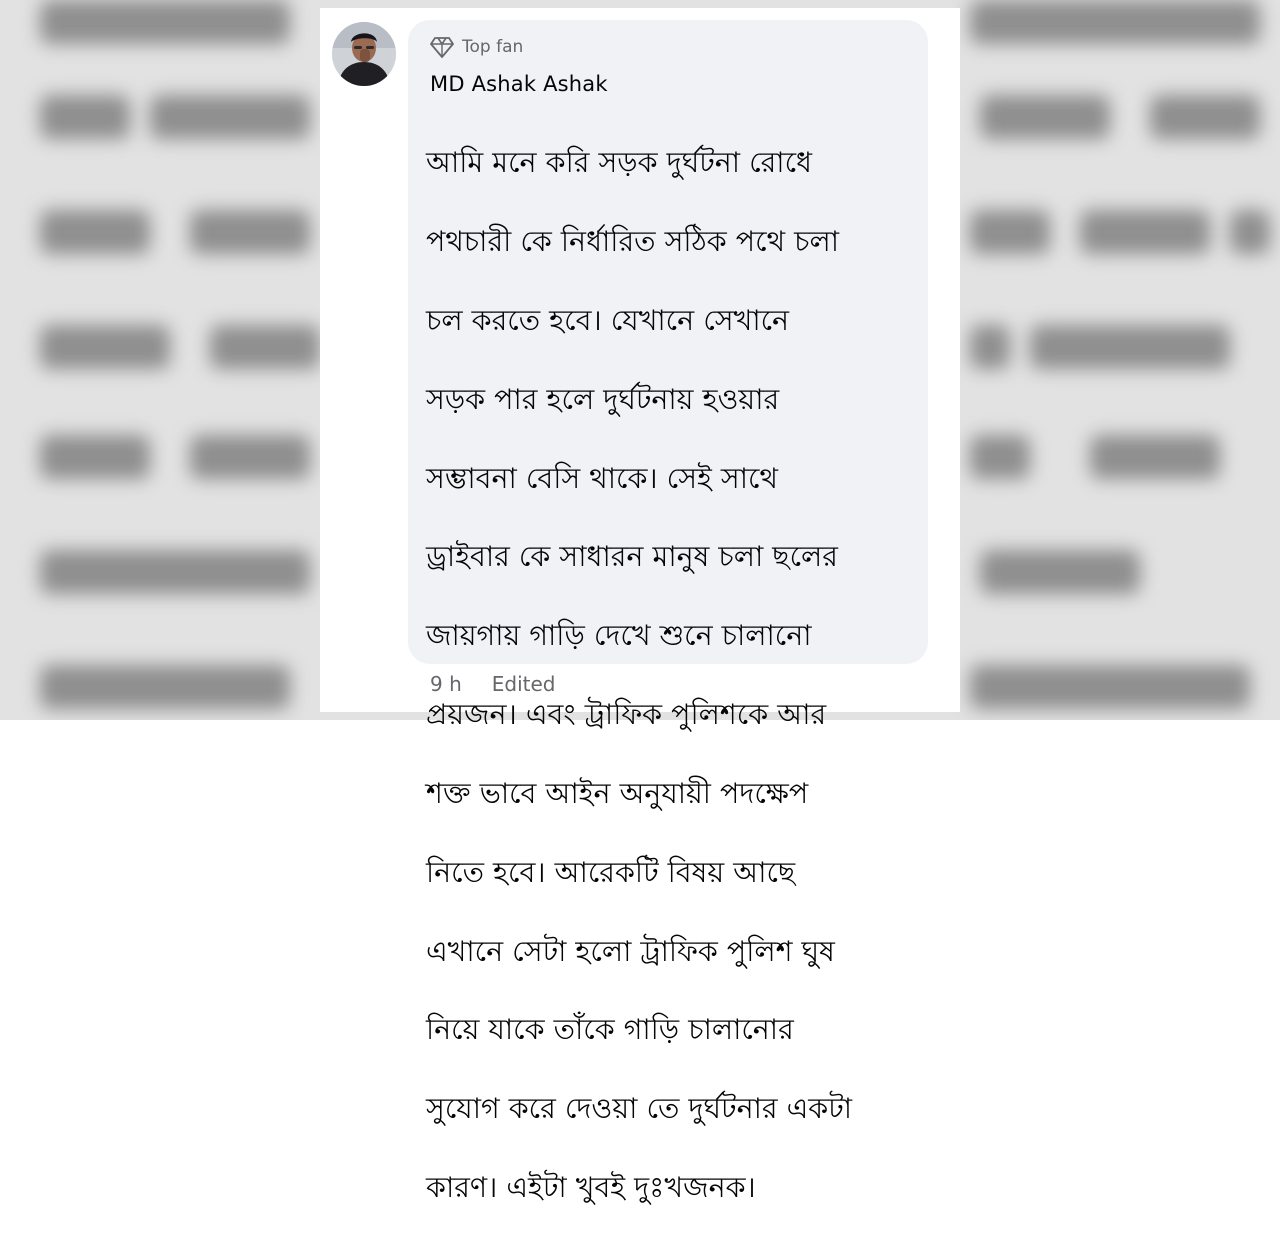 The image size is (1280, 1247). I want to click on comment-line: চল করতে হবে। যেখানে সেখানে, so click(608, 321).